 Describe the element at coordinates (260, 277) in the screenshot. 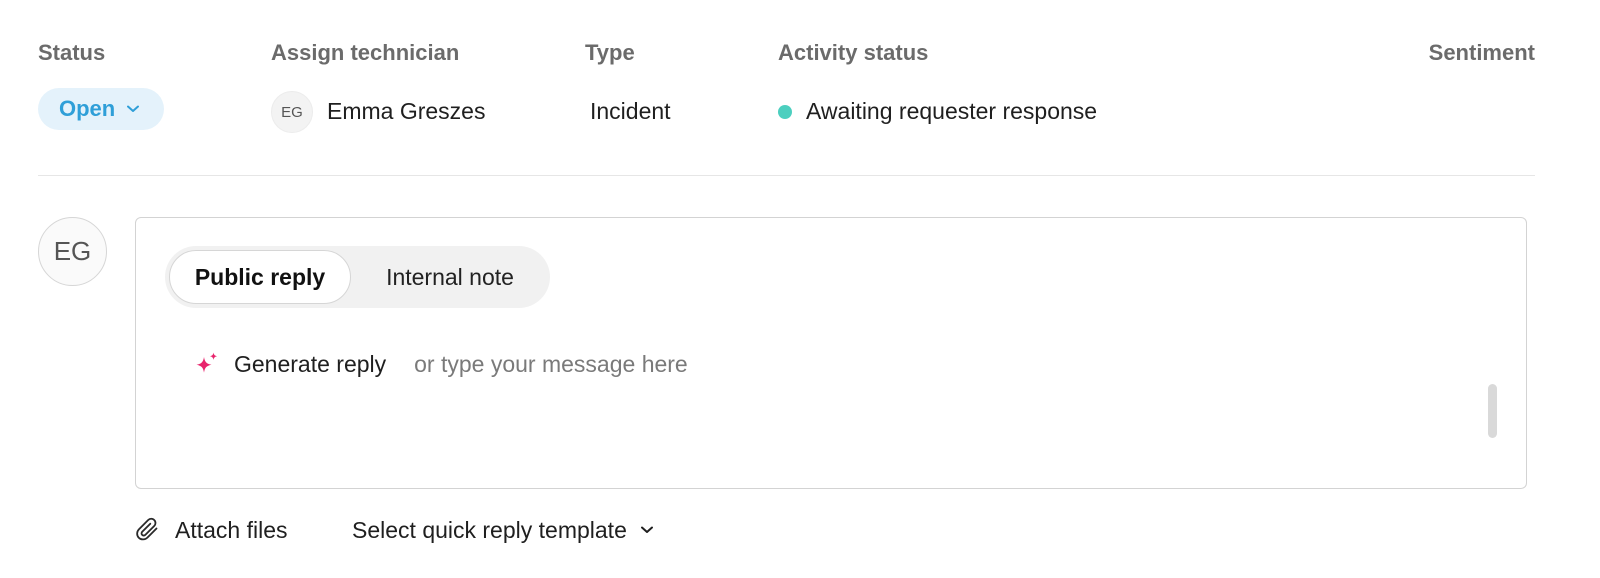

I see `tab-public-reply: Public reply` at that location.